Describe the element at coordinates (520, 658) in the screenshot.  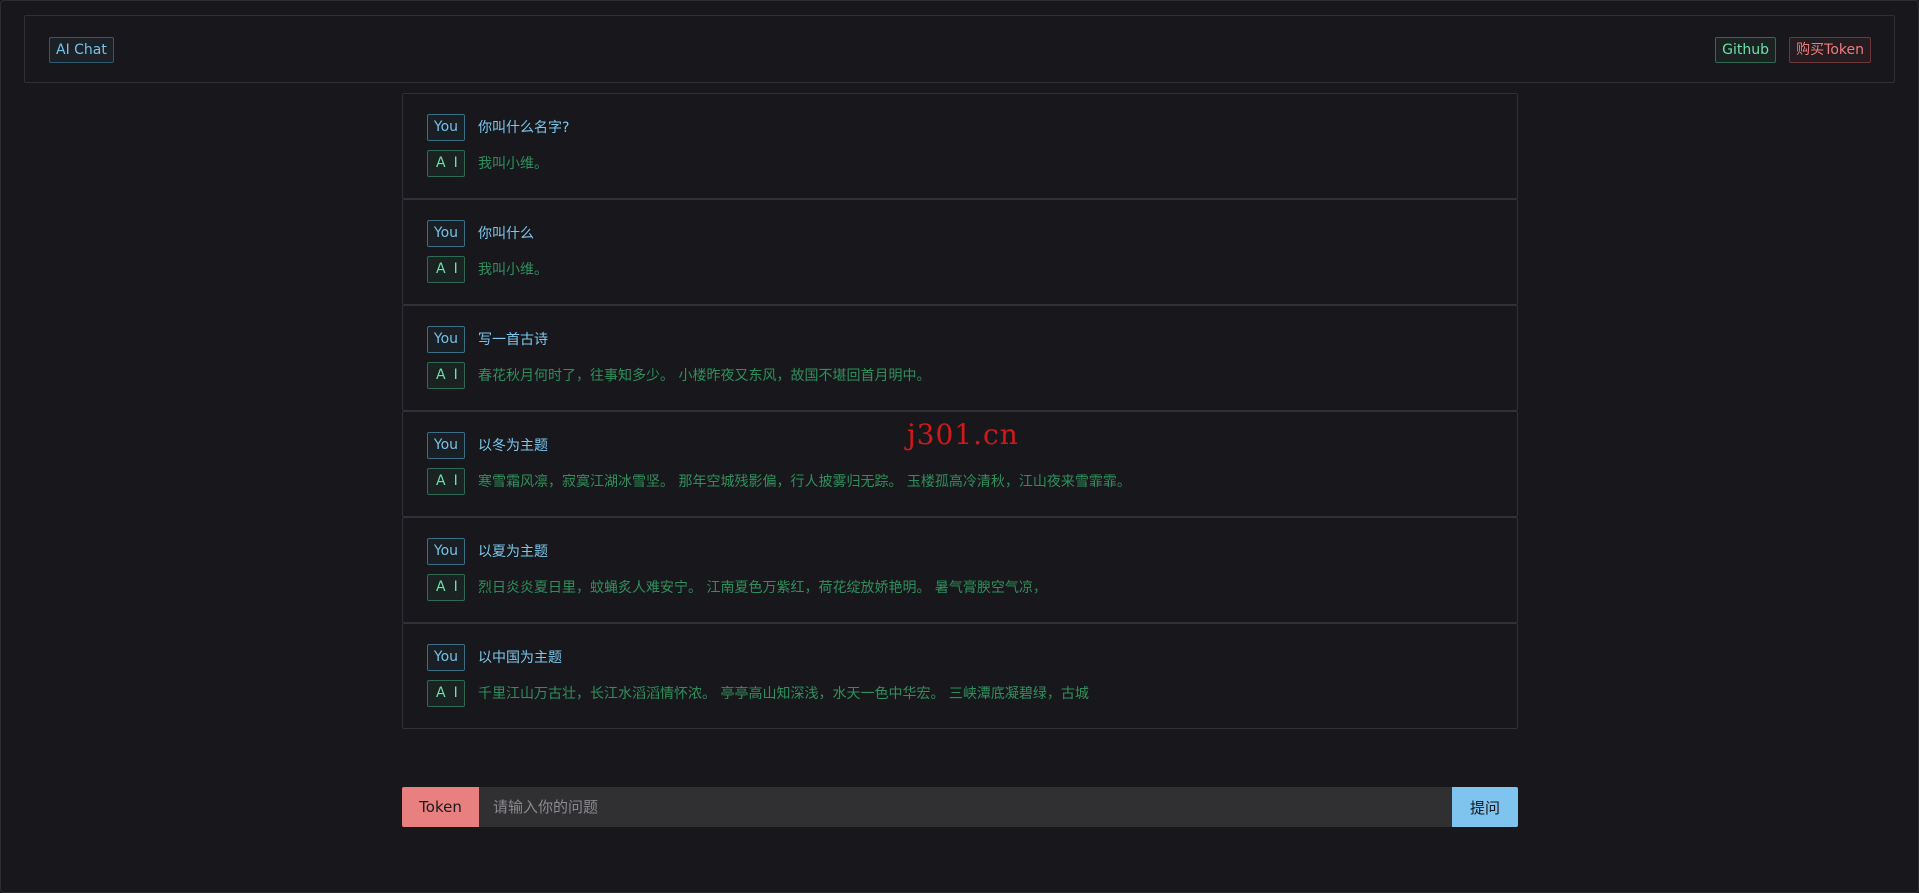
I see `user-question: 以中国为主题` at that location.